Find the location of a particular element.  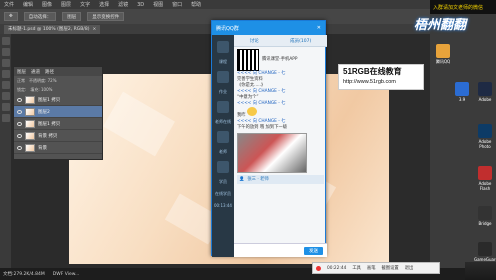

course-icon is located at coordinates (223, 47).